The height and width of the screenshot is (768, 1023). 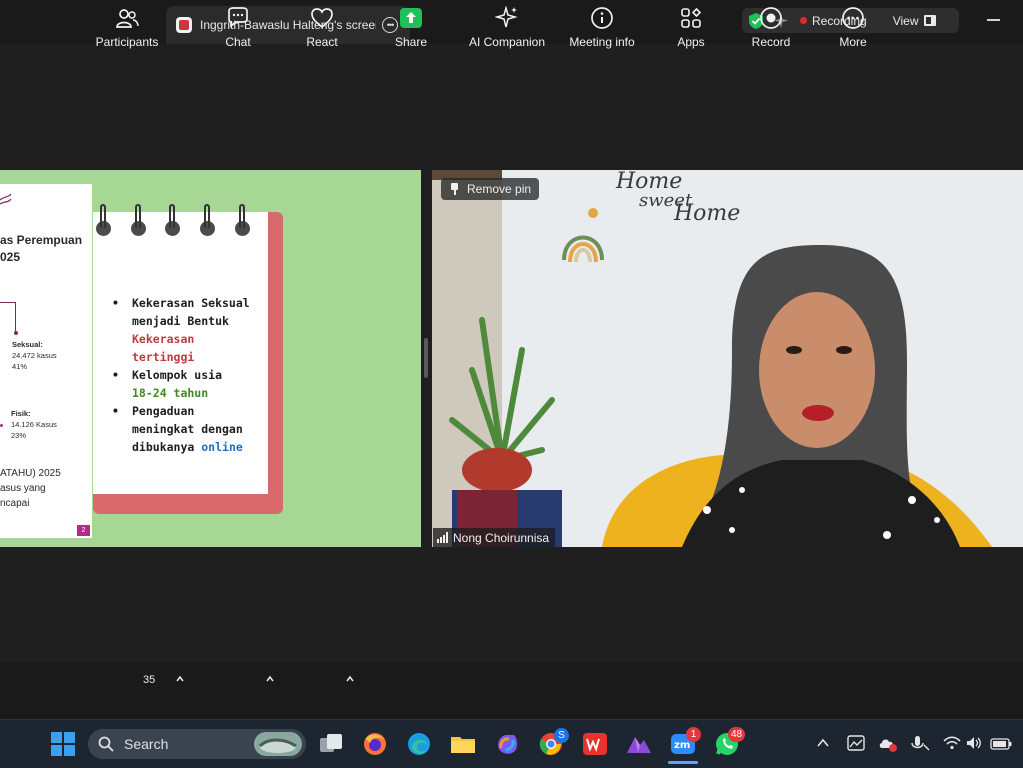 I want to click on participants-chevron-up-icon, so click(x=180, y=679).